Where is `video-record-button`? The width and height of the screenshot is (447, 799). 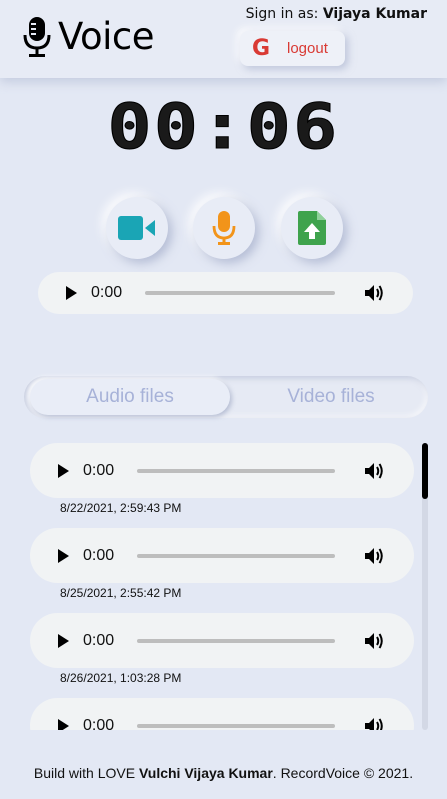
video-record-button is located at coordinates (137, 228).